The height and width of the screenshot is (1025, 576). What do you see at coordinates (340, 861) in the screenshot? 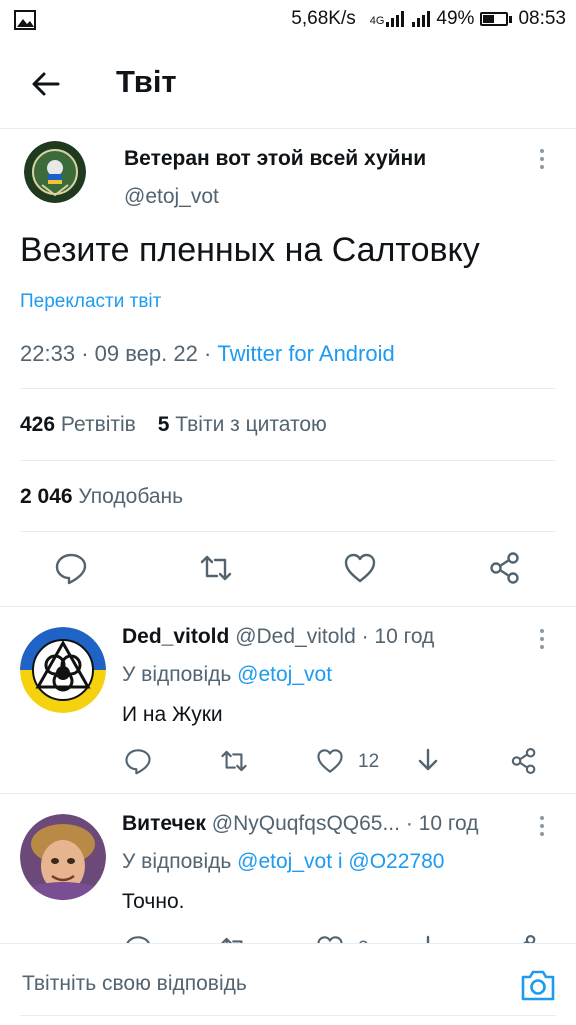
I see `reply-mentions: @etoj_vot і @O22780` at bounding box center [340, 861].